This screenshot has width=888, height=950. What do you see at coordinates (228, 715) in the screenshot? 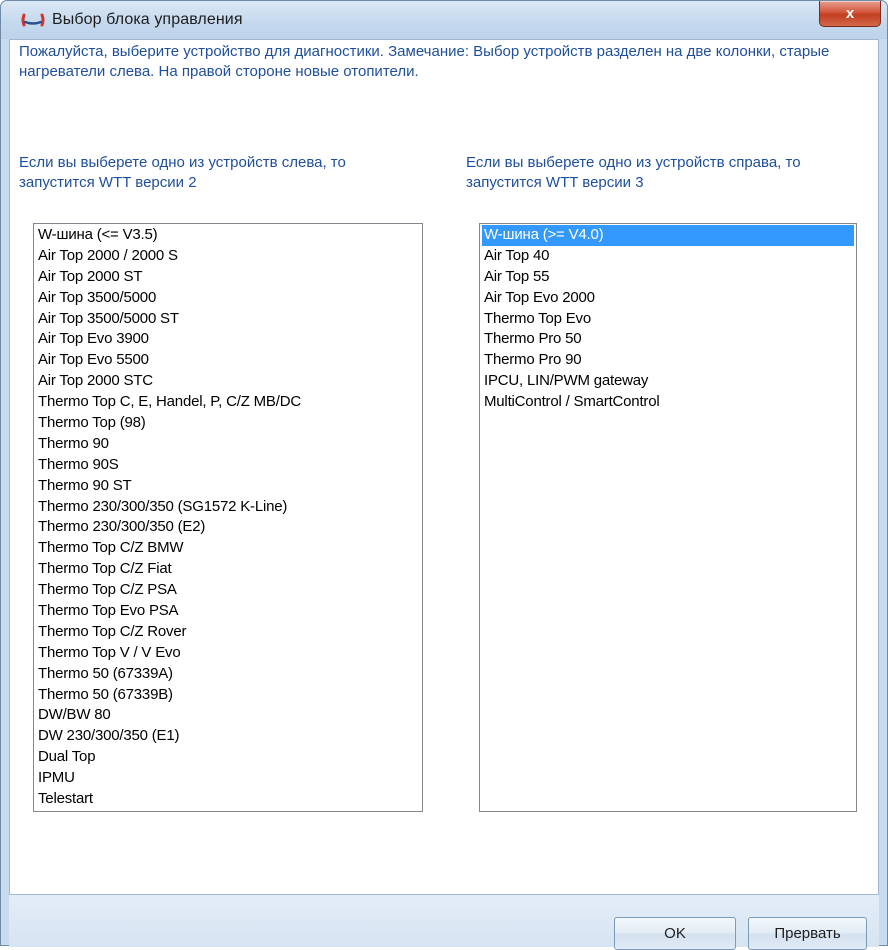
I see `list-item: DW/BW 80` at bounding box center [228, 715].